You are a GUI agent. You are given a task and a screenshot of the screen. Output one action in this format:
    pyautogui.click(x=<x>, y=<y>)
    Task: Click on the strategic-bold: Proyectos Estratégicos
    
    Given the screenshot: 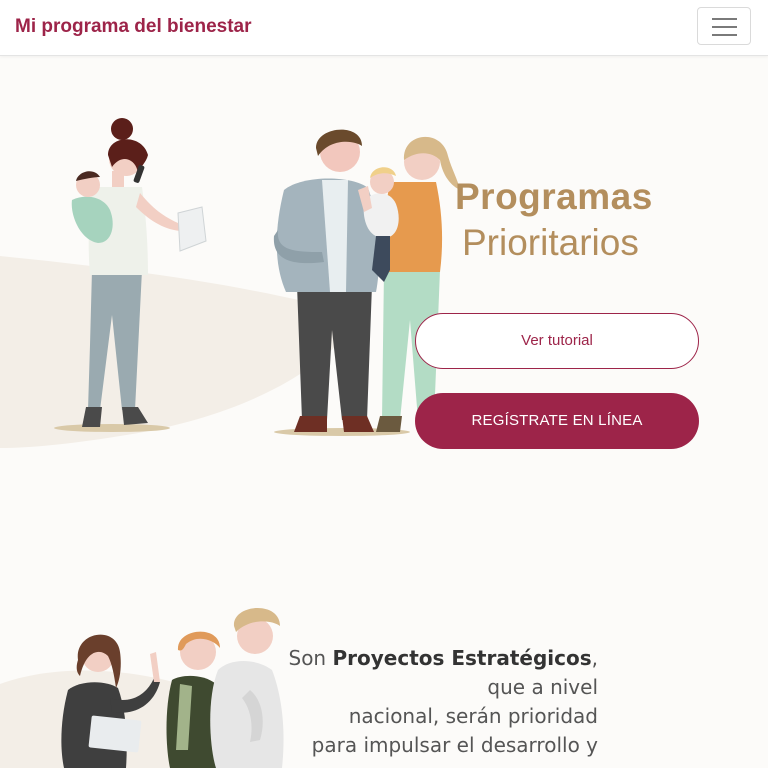 What is the action you would take?
    pyautogui.click(x=462, y=658)
    